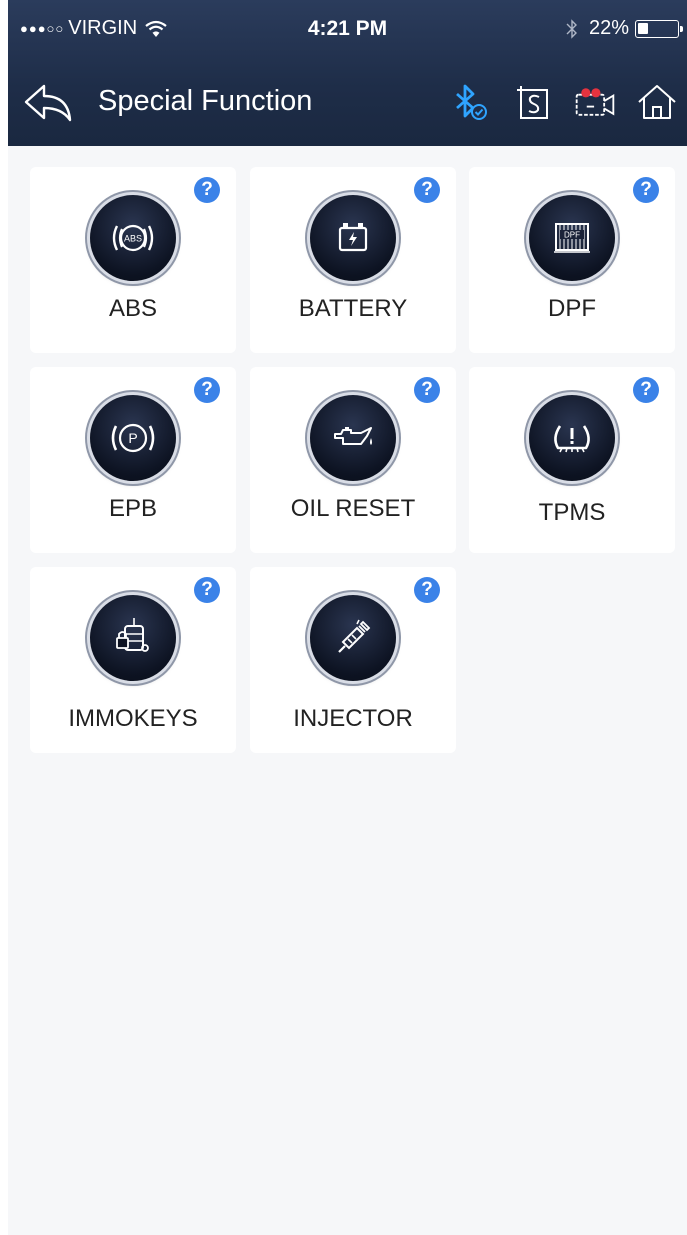  I want to click on svg-text: P, so click(132, 438).